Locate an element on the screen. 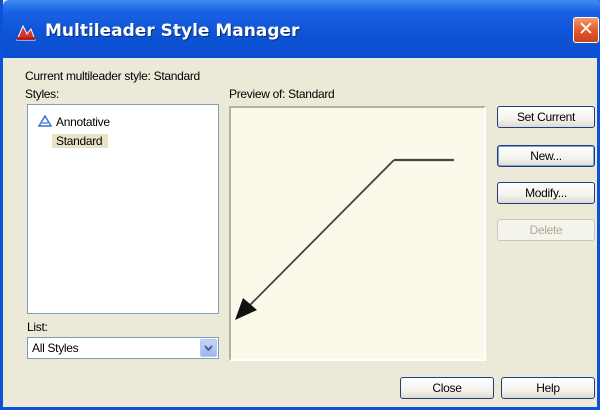 The width and height of the screenshot is (600, 410). window-title: Multileader Style Manager is located at coordinates (172, 31).